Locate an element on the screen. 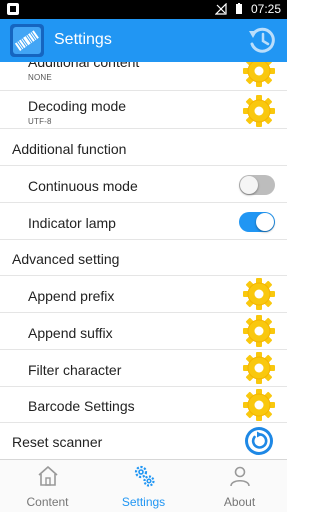 The image size is (320, 512). setting-append-prefix: Append prefix is located at coordinates (143, 294).